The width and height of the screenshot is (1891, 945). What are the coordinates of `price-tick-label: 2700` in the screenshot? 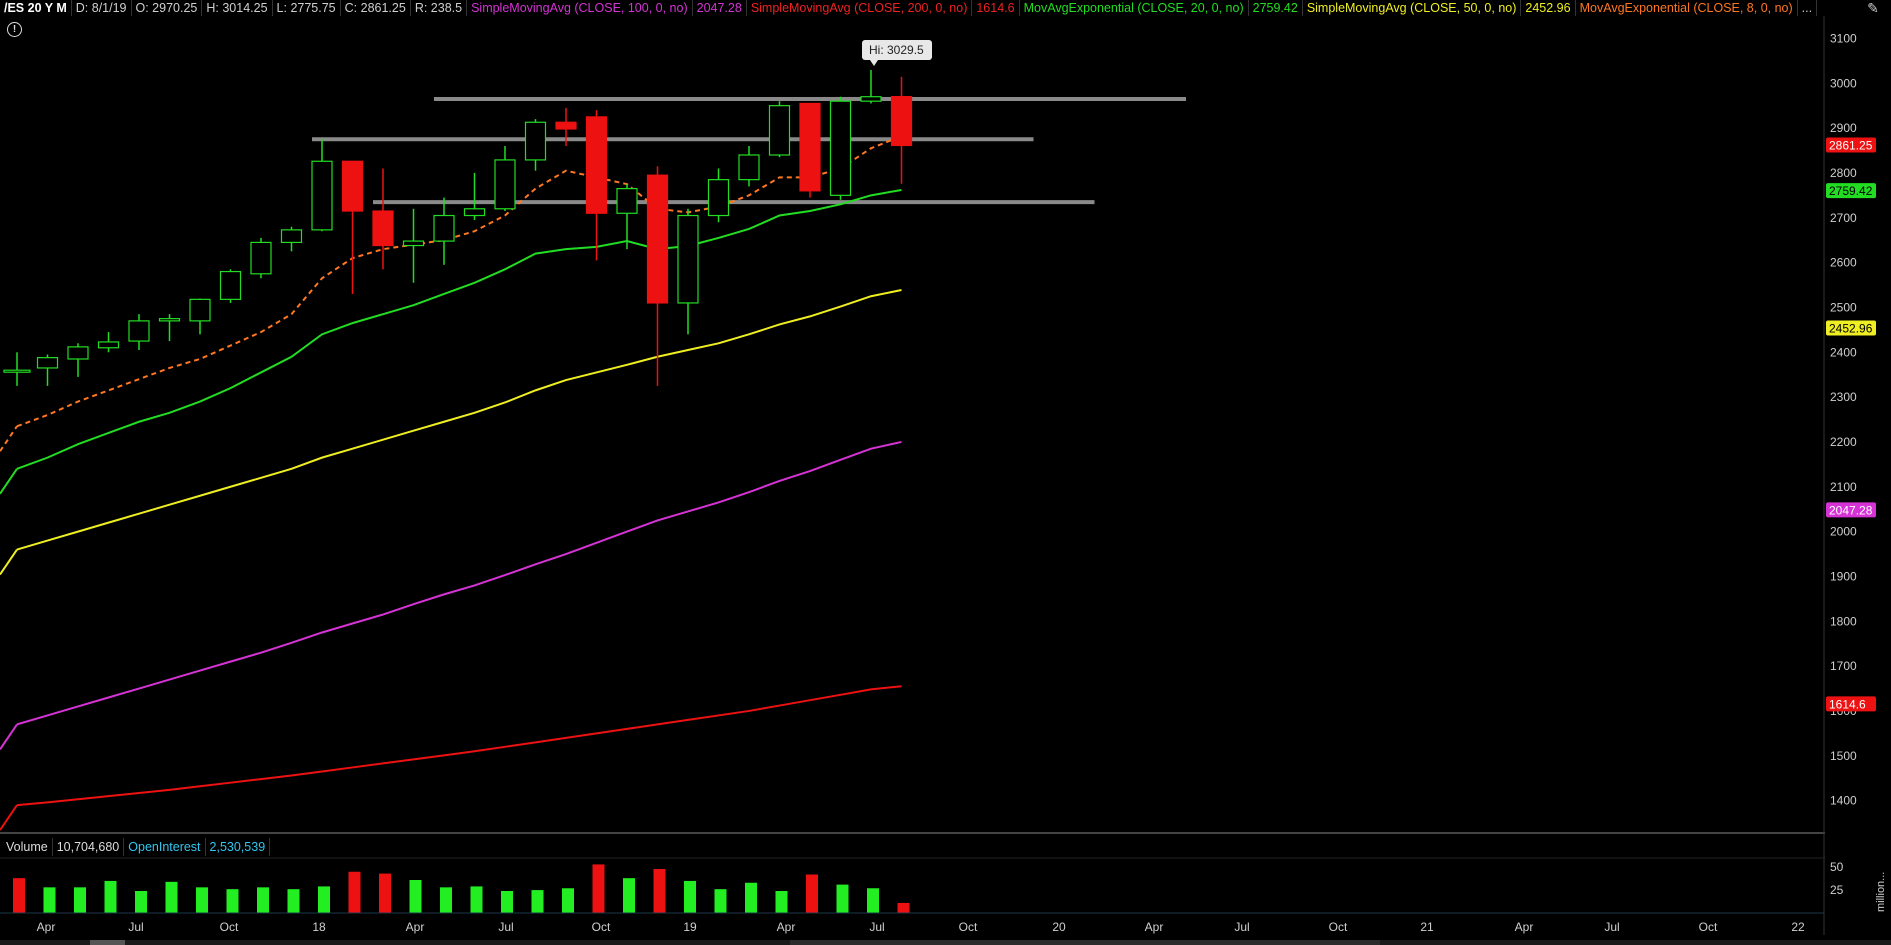 It's located at (1843, 218).